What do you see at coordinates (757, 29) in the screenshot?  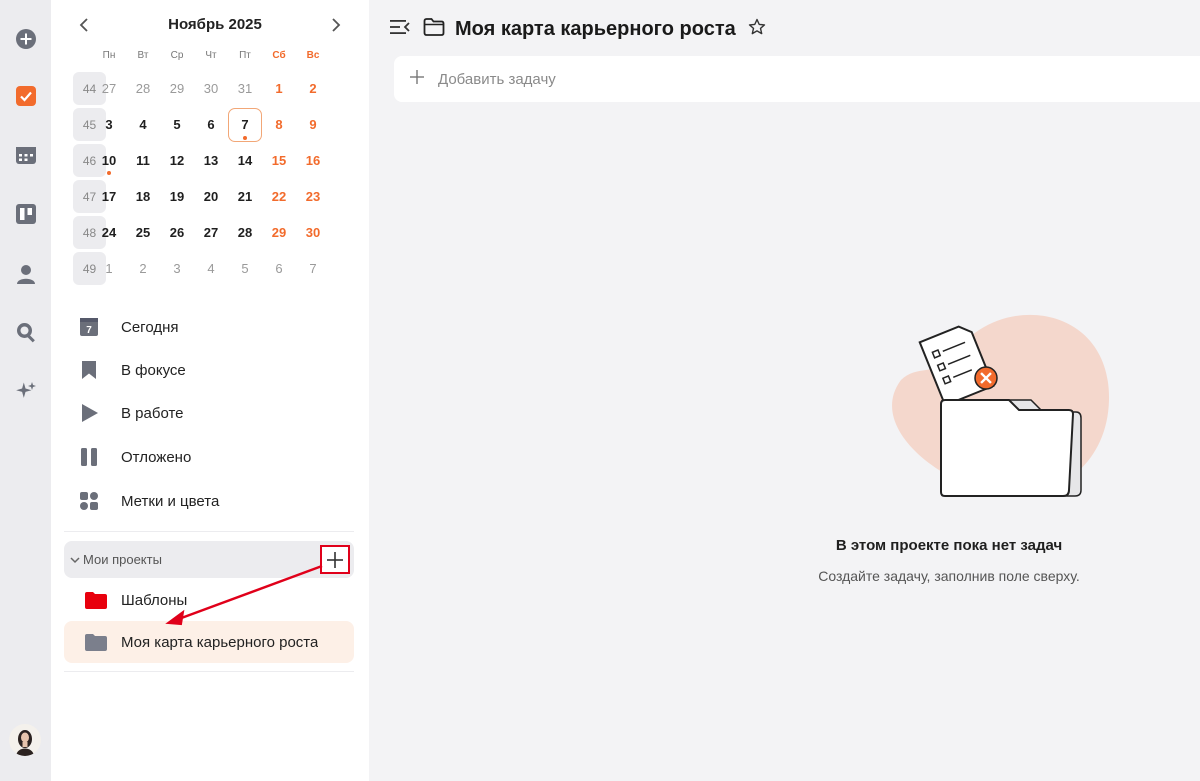 I see `star-favorite-icon` at bounding box center [757, 29].